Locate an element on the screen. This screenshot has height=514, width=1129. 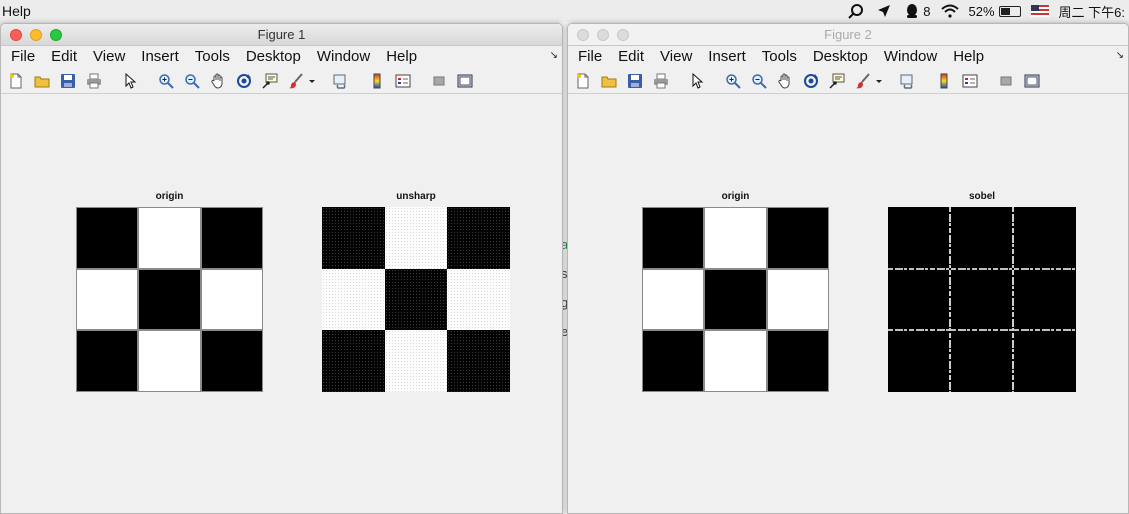
window-controls is located at coordinates (603, 35).